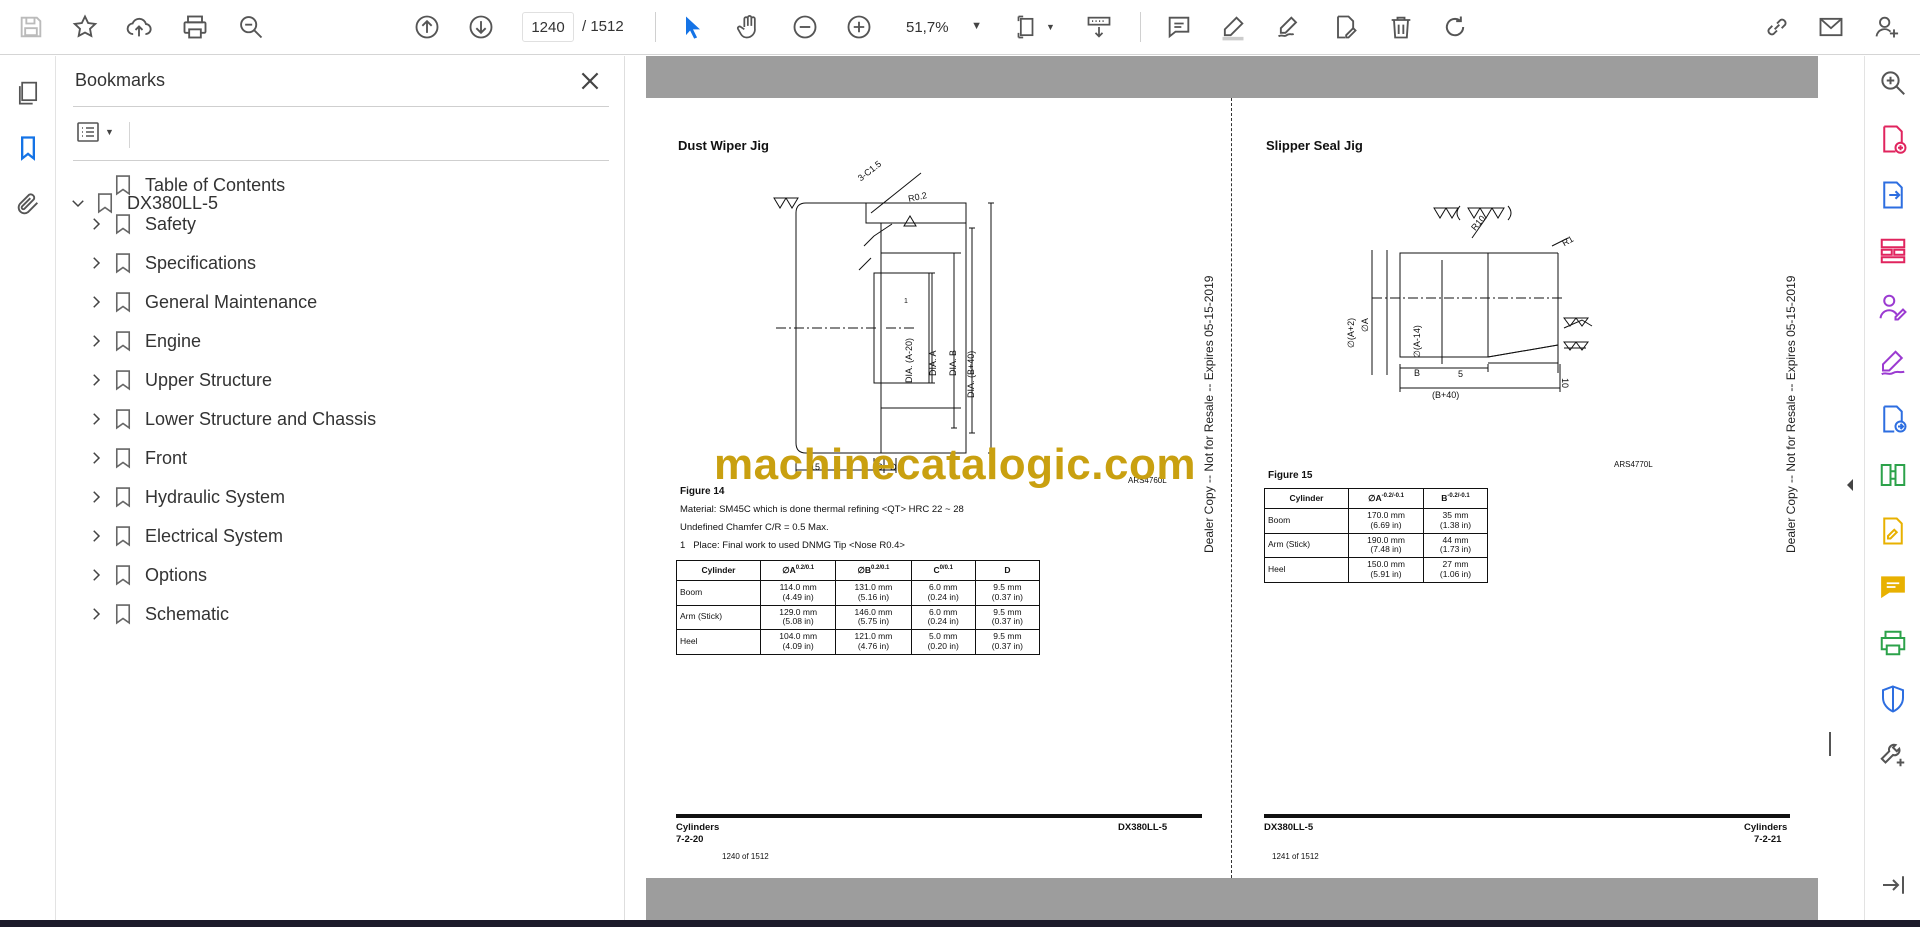 The image size is (1920, 927). Describe the element at coordinates (139, 27) in the screenshot. I see `cloud-upload-icon` at that location.